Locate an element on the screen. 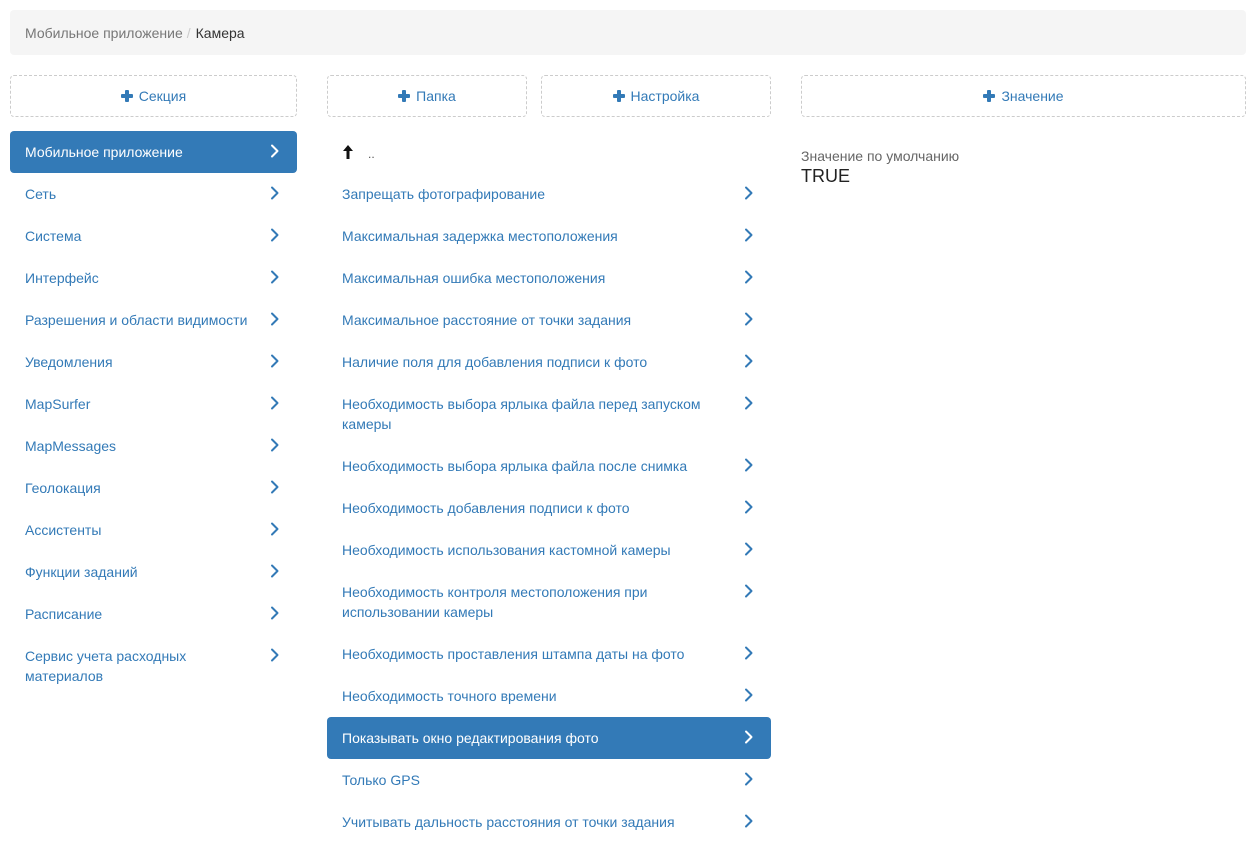 Image resolution: width=1256 pixels, height=861 pixels. section-item: Мобильное приложение is located at coordinates (153, 152).